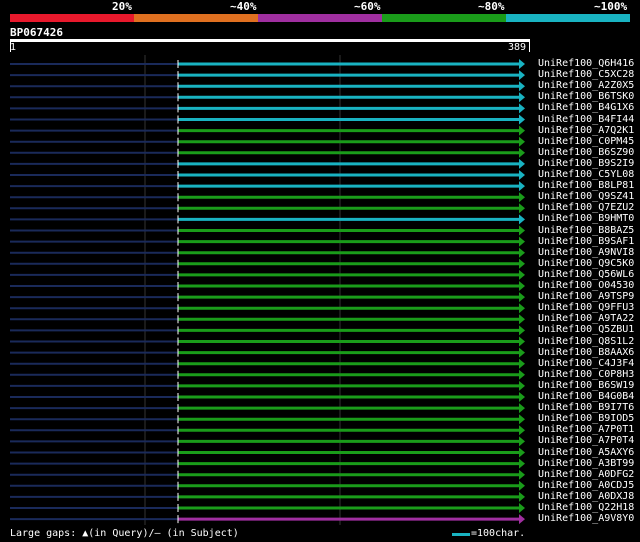  I want to click on hit-label: UniRef100_C0P8H3, so click(586, 374).